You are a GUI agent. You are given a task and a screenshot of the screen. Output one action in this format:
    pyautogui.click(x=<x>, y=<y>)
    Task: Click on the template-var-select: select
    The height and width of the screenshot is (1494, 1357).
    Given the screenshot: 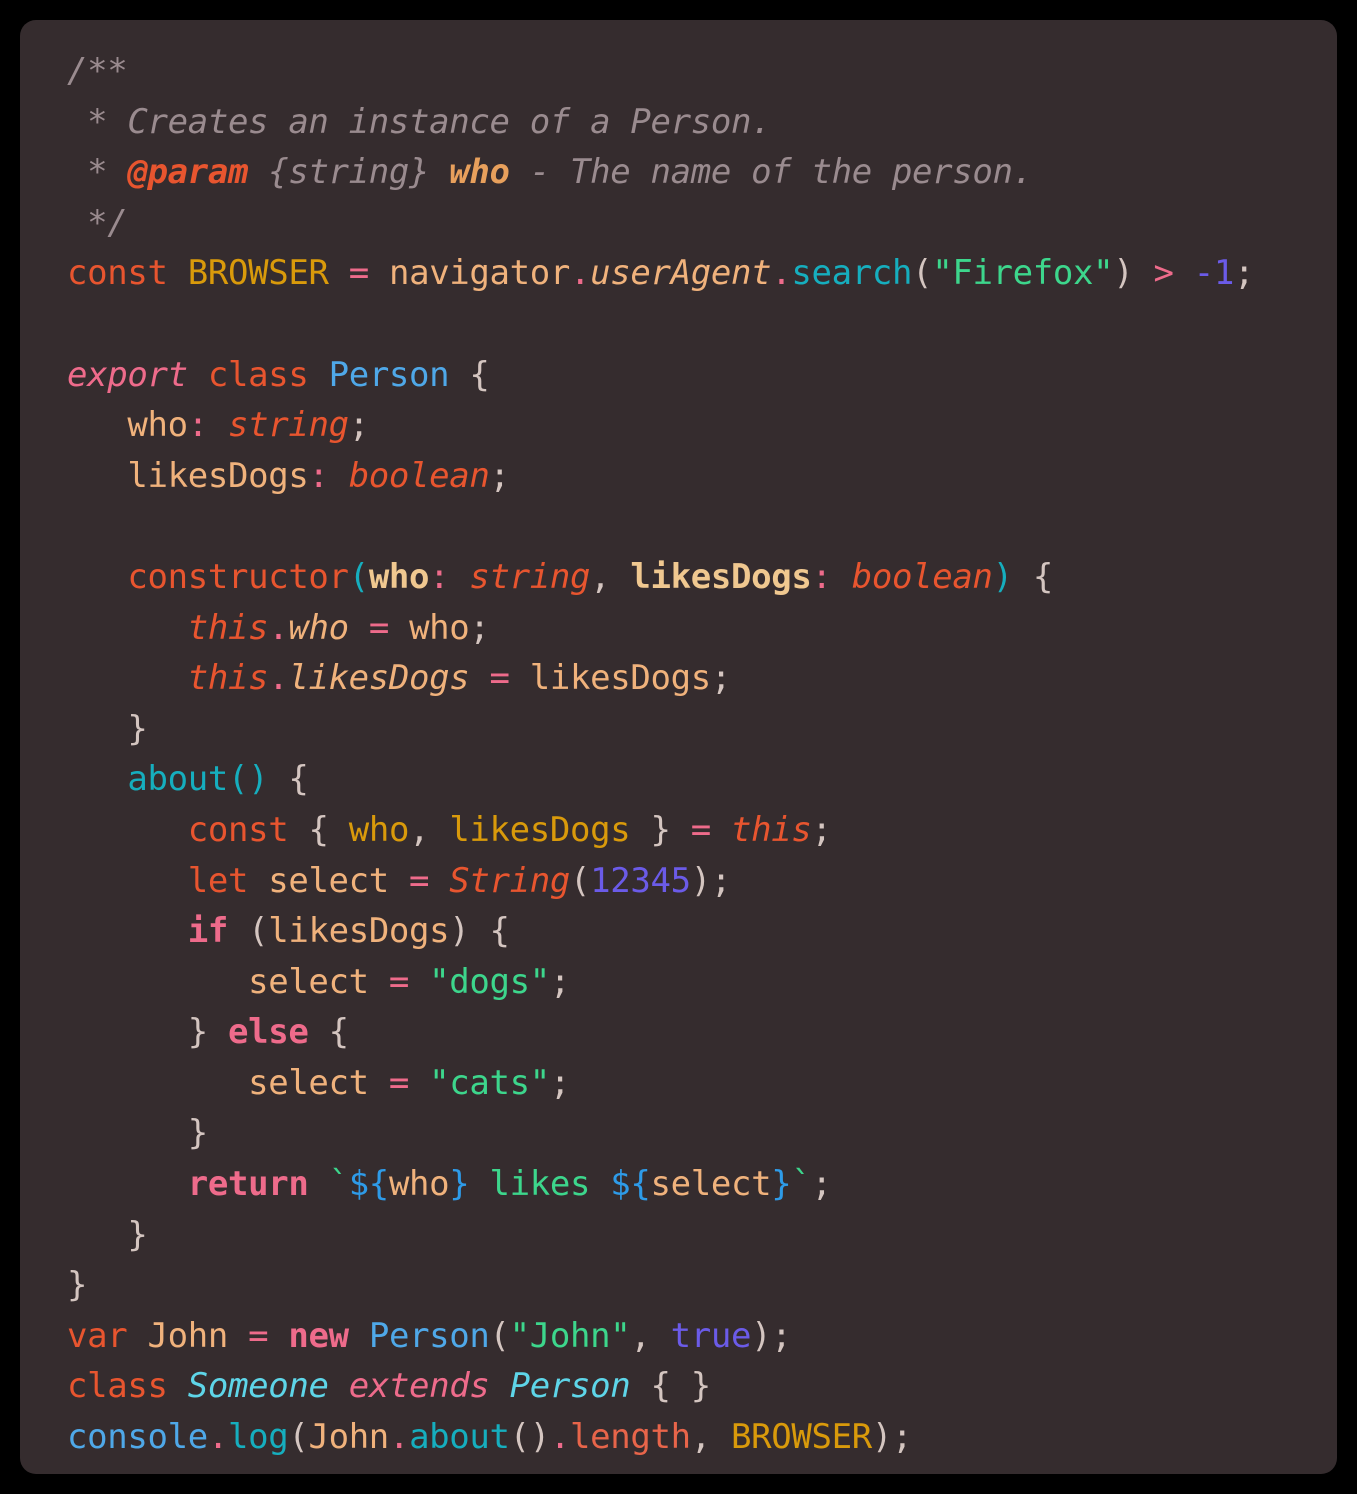 What is the action you would take?
    pyautogui.click(x=711, y=1184)
    